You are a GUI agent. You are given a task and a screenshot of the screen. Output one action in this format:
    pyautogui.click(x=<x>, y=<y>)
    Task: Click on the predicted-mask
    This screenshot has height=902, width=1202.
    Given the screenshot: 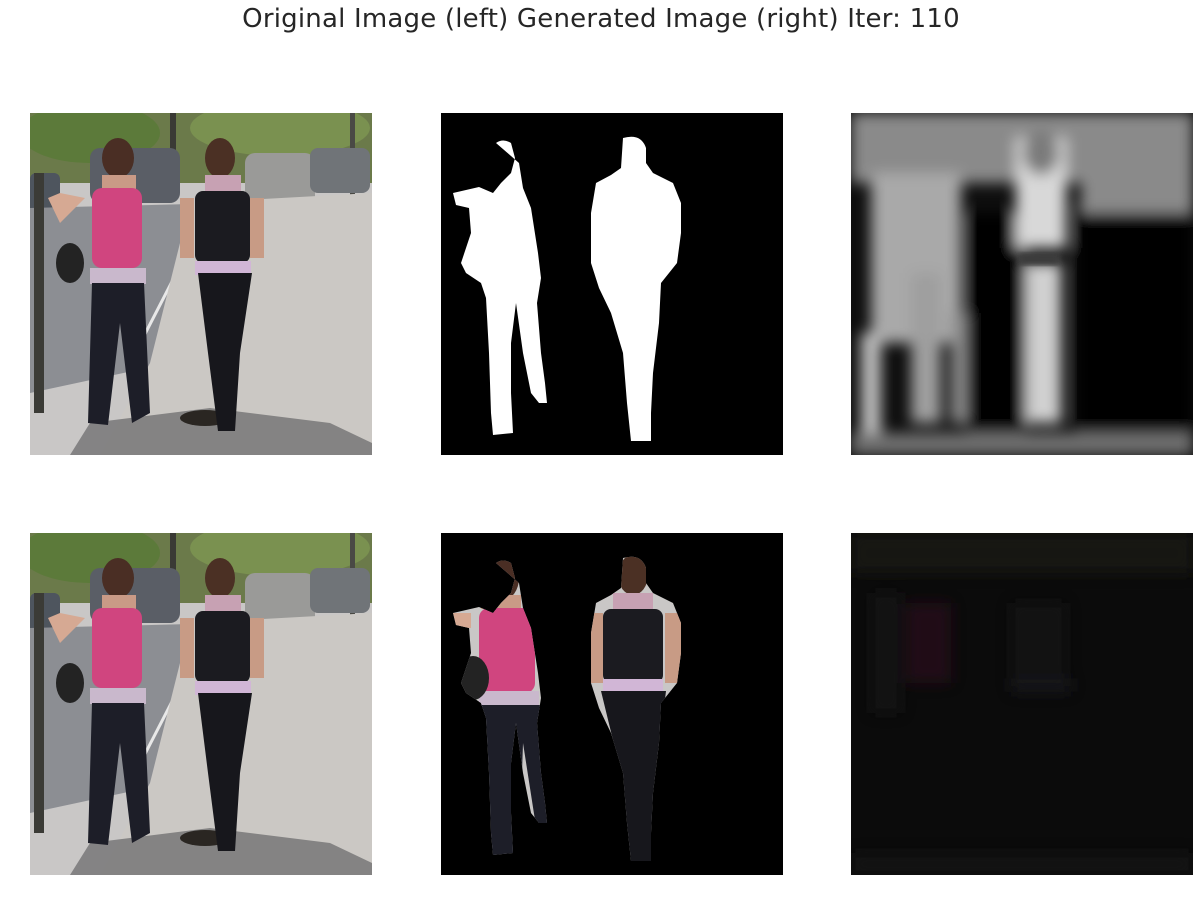 What is the action you would take?
    pyautogui.click(x=1022, y=284)
    